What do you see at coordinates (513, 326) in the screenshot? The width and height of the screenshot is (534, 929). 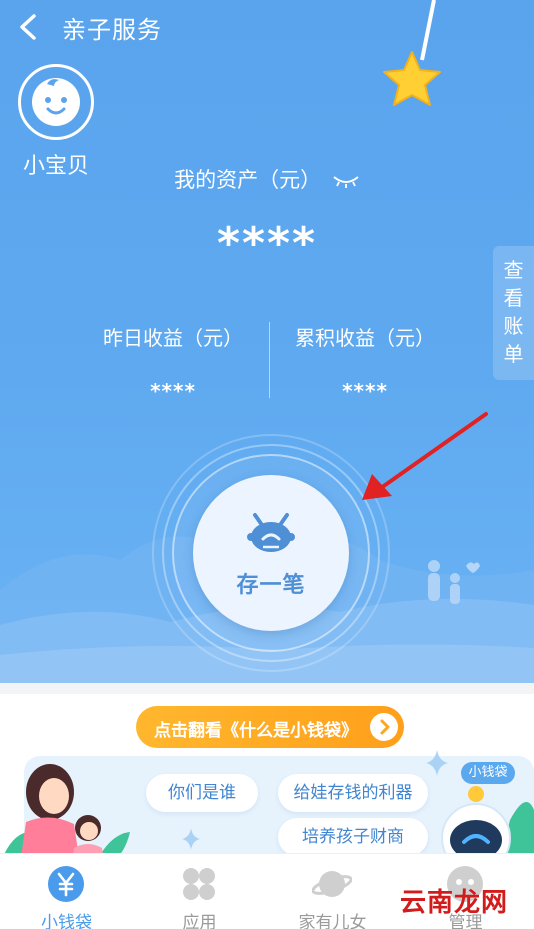 I see `view-bill-char: 账` at bounding box center [513, 326].